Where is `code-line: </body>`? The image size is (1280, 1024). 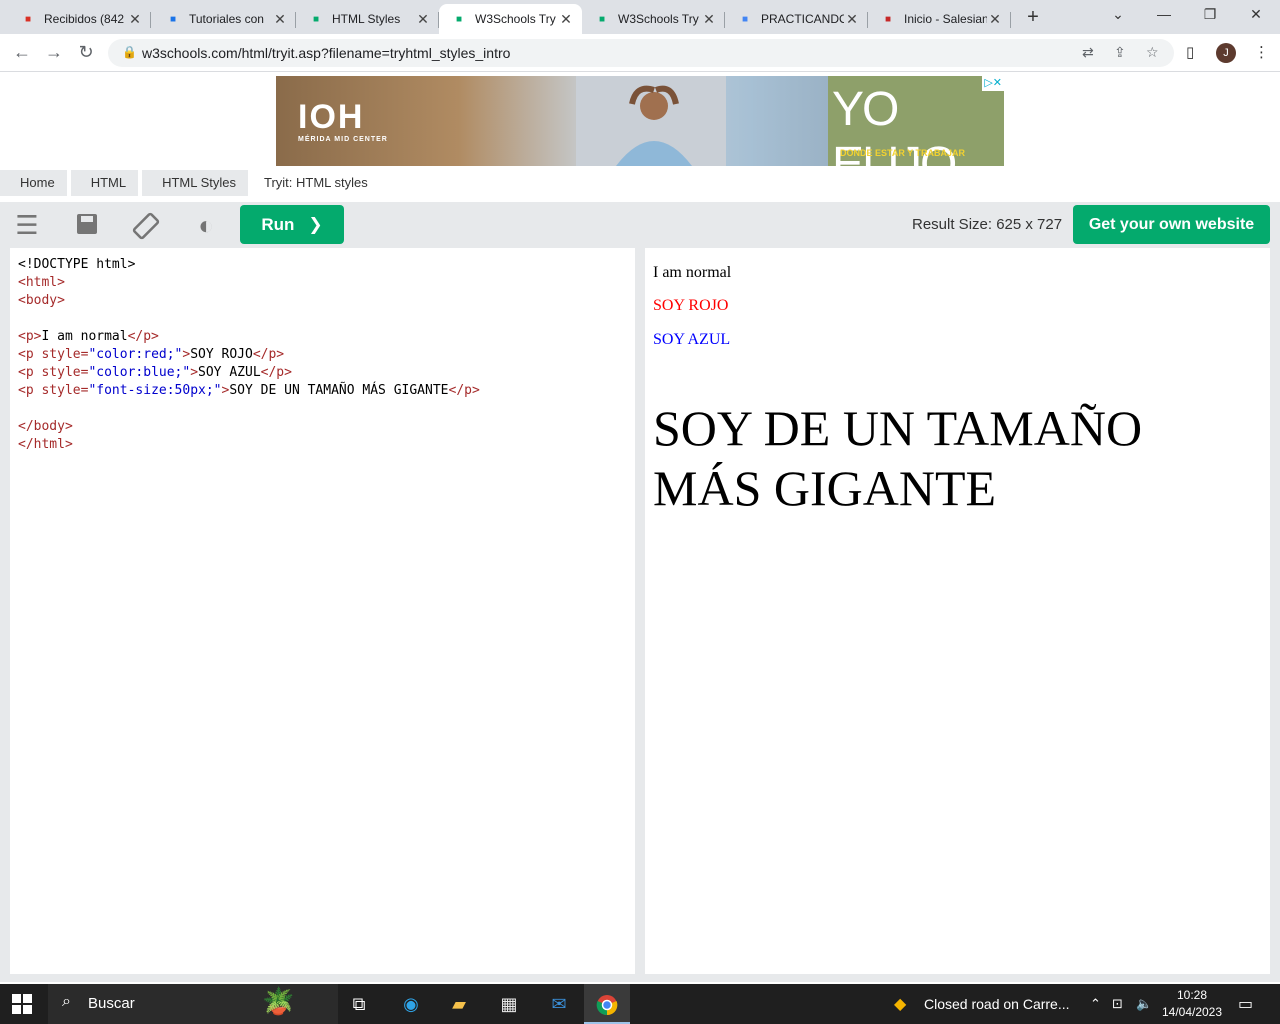 code-line: </body> is located at coordinates (326, 427).